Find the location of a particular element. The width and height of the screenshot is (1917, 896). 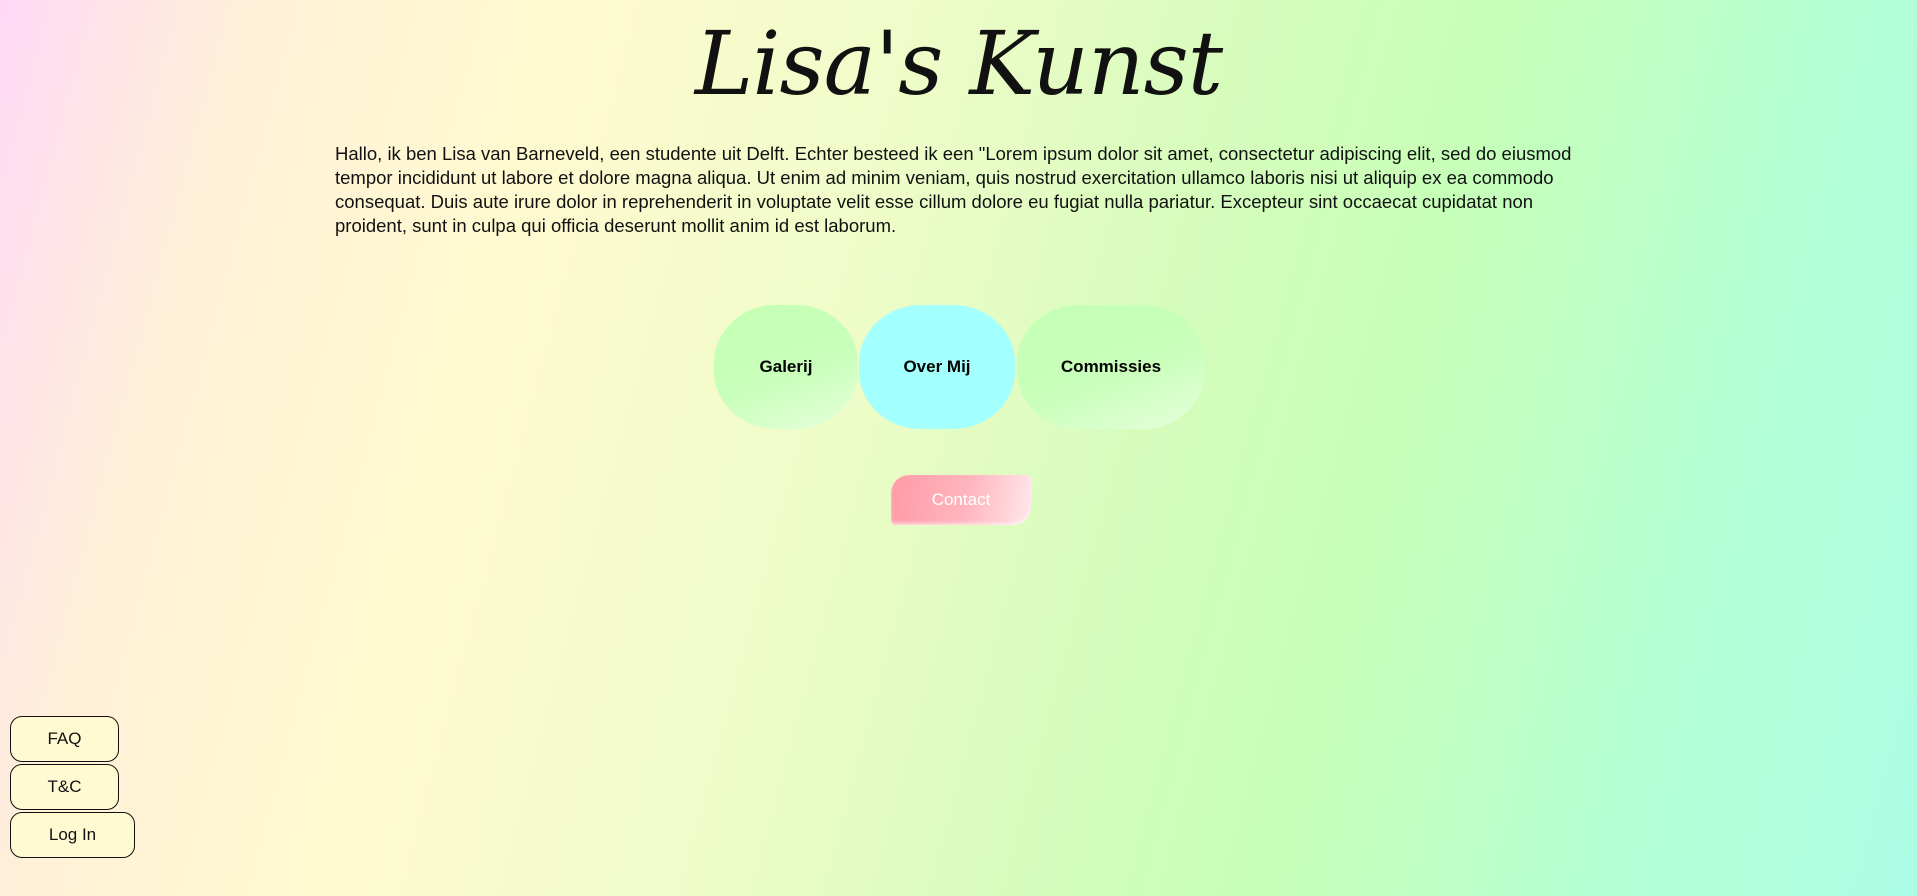

faq-label: FAQ is located at coordinates (64, 738).